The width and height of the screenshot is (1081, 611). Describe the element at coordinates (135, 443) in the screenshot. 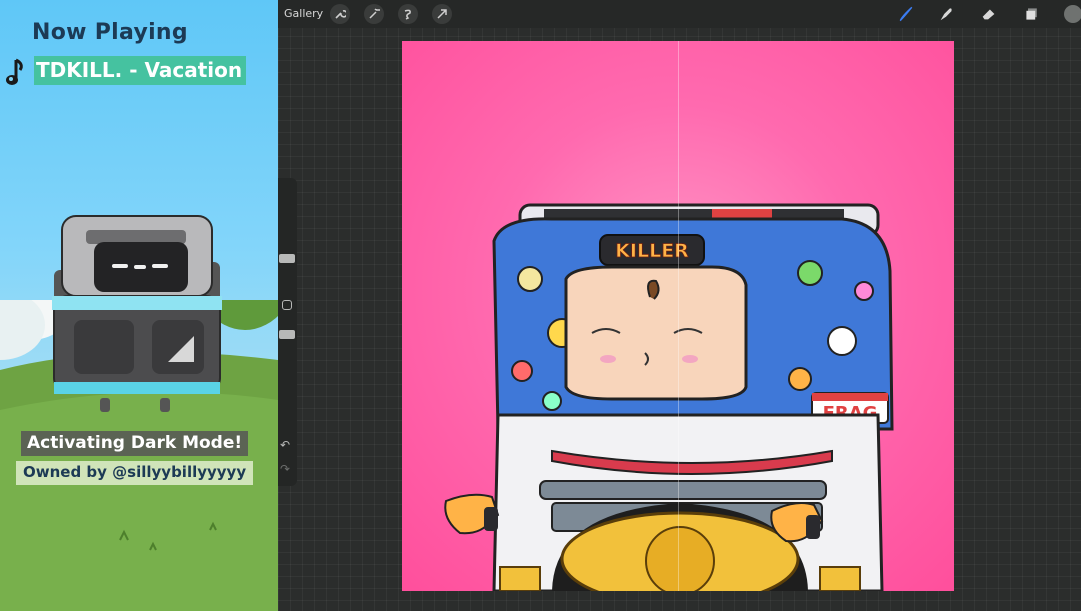

I see `status-banner: Activating Dark Mode!` at that location.